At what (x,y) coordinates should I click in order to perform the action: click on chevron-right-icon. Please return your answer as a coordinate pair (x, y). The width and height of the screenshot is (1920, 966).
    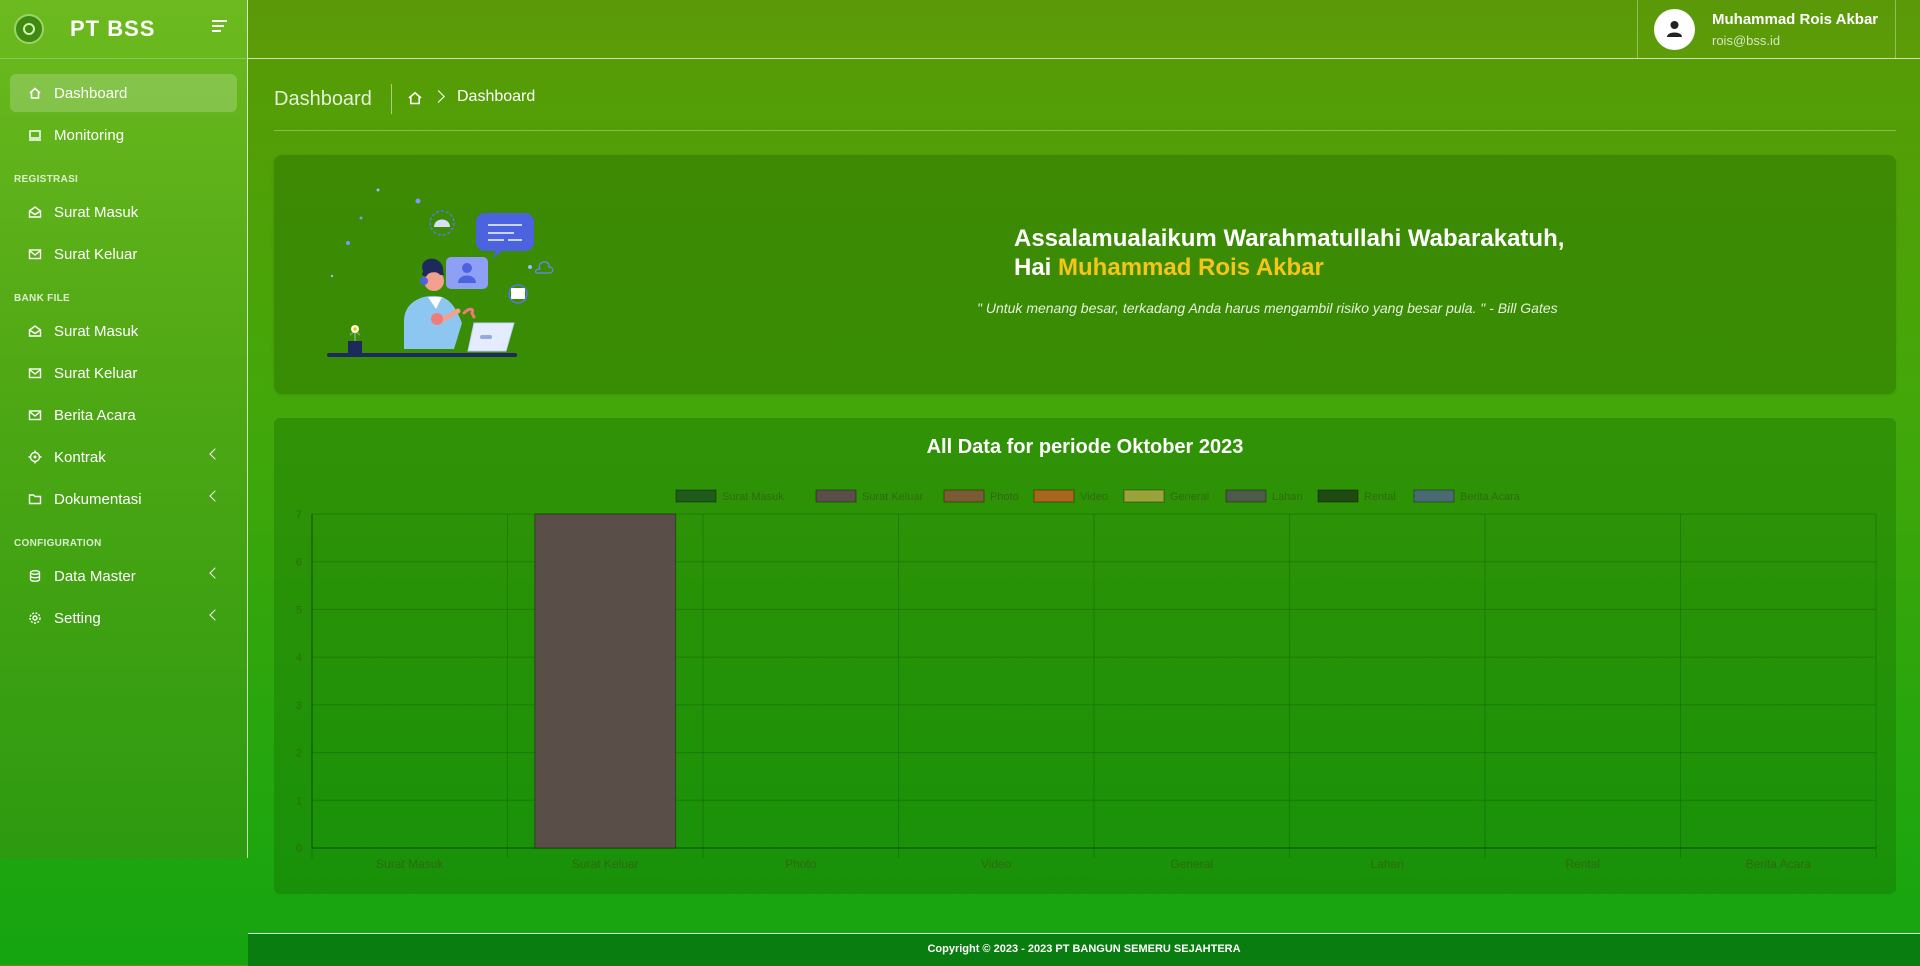
    Looking at the image, I should click on (438, 96).